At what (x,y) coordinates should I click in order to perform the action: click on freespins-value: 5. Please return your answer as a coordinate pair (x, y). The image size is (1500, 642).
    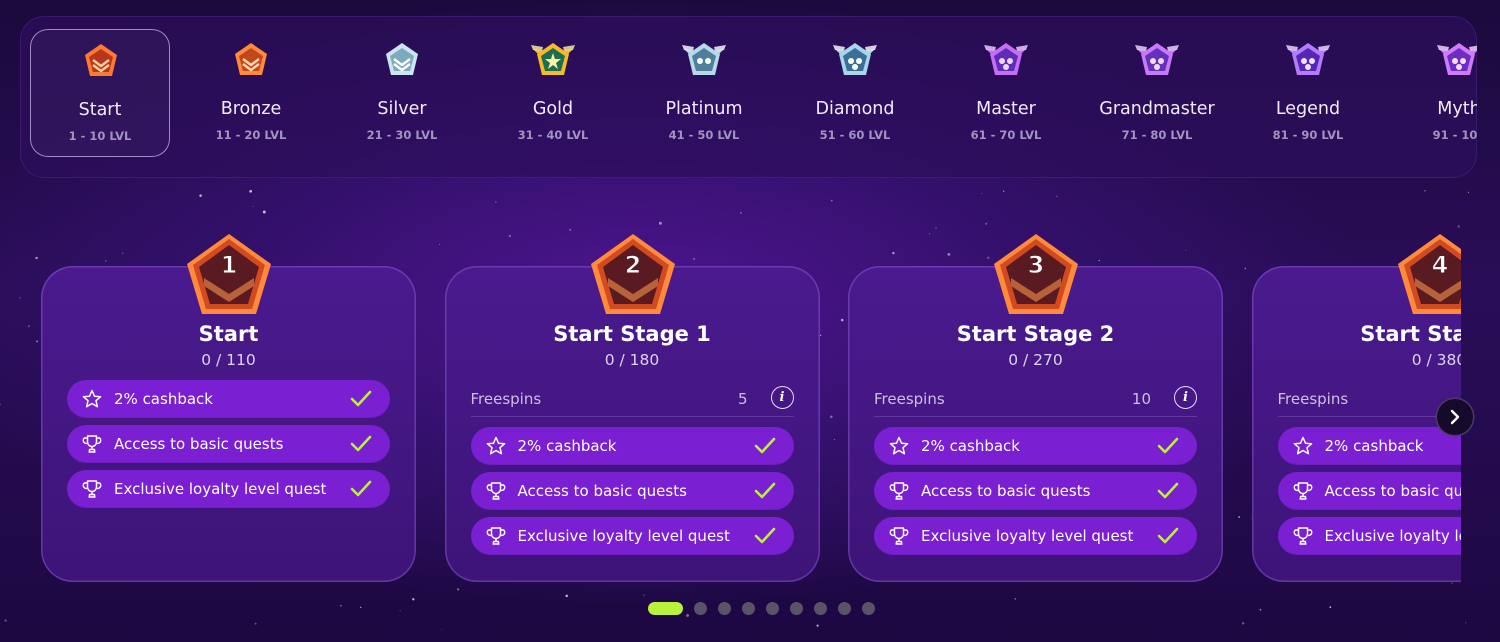
    Looking at the image, I should click on (742, 399).